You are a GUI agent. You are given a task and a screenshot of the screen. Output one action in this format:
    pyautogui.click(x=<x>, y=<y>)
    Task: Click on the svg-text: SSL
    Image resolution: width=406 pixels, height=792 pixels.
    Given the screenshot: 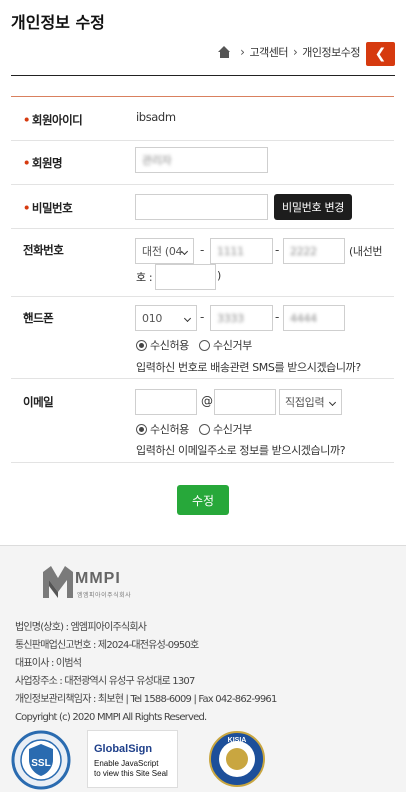 What is the action you would take?
    pyautogui.click(x=40, y=763)
    